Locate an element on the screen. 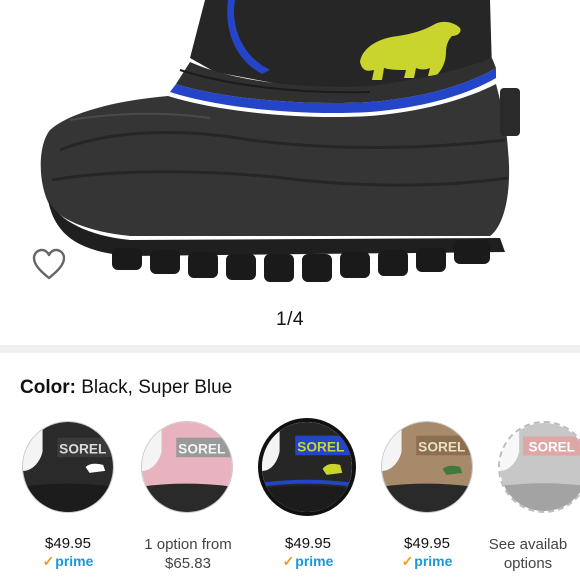 Image resolution: width=580 pixels, height=580 pixels. color-selection-label: Color: Black, Super Blue is located at coordinates (126, 388).